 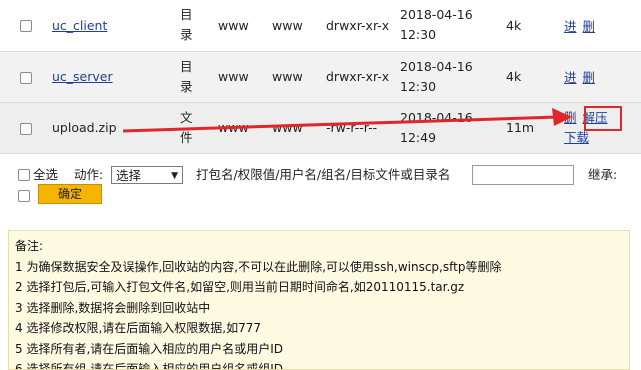 What do you see at coordinates (576, 137) in the screenshot?
I see `download-link: 下载` at bounding box center [576, 137].